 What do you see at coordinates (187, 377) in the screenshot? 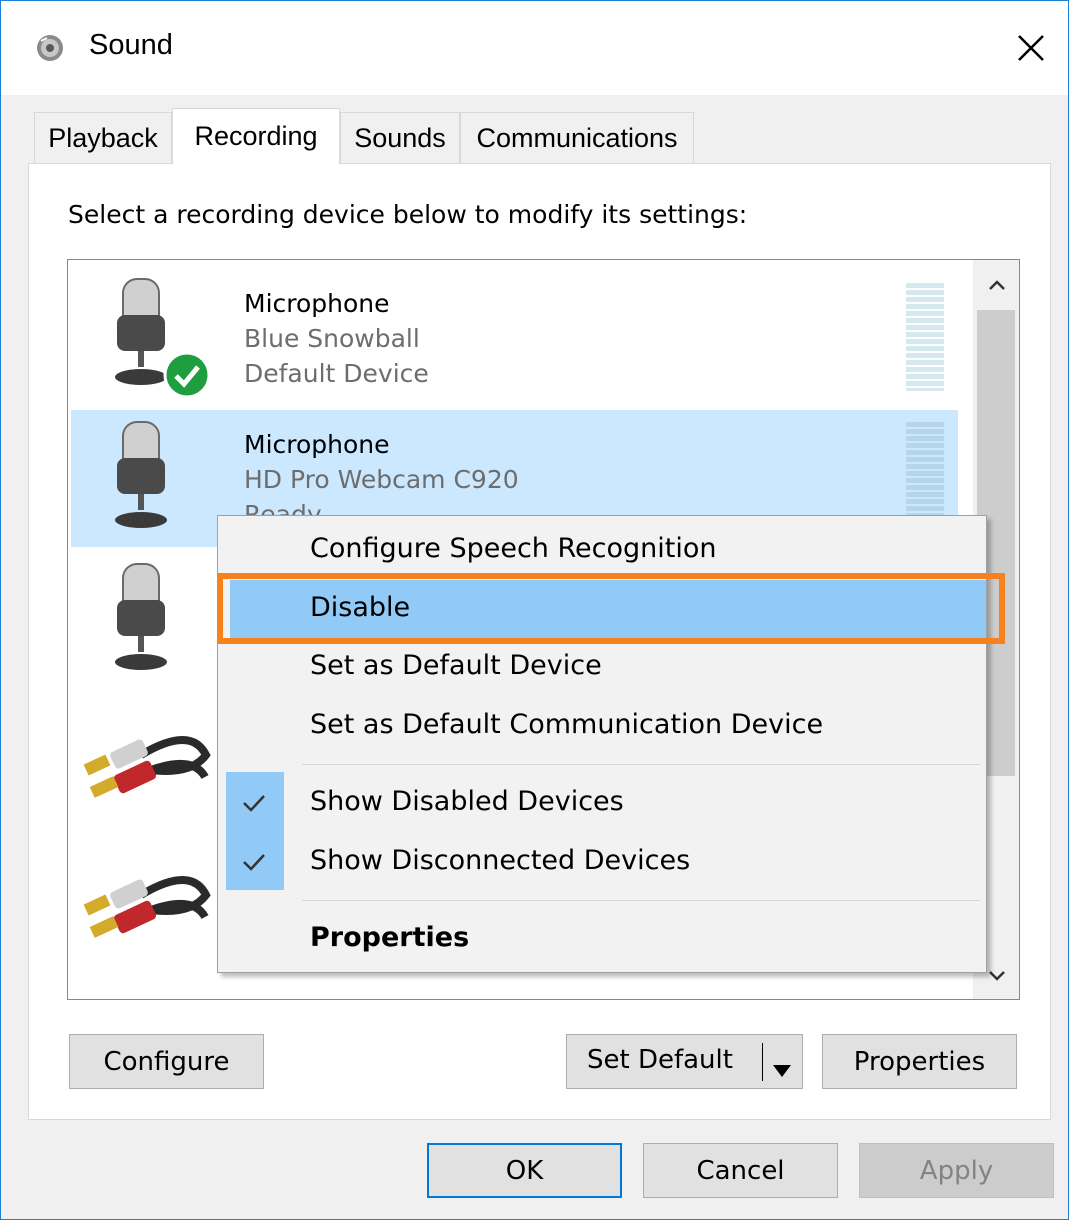
I see `green-check-icon` at bounding box center [187, 377].